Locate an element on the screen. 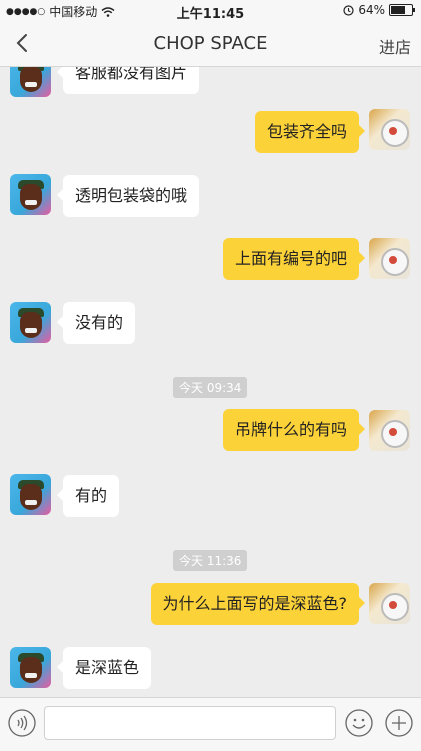  message-bubble: 包装齐全吗 is located at coordinates (310, 132).